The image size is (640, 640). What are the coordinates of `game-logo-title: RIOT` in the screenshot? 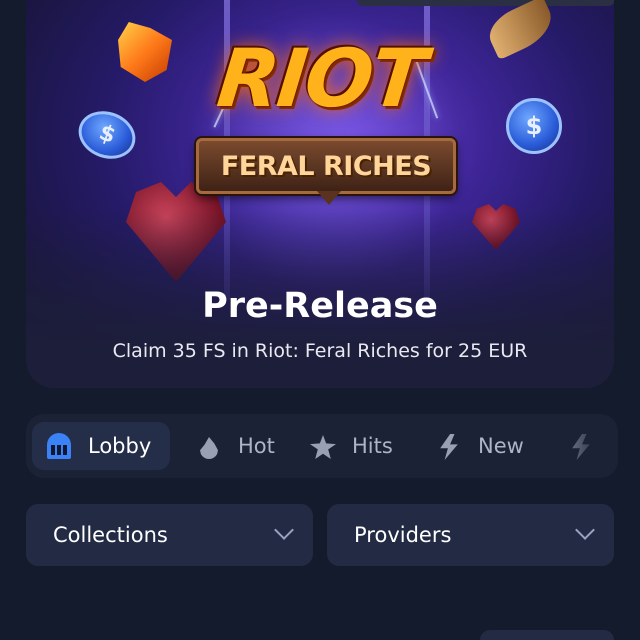 It's located at (321, 78).